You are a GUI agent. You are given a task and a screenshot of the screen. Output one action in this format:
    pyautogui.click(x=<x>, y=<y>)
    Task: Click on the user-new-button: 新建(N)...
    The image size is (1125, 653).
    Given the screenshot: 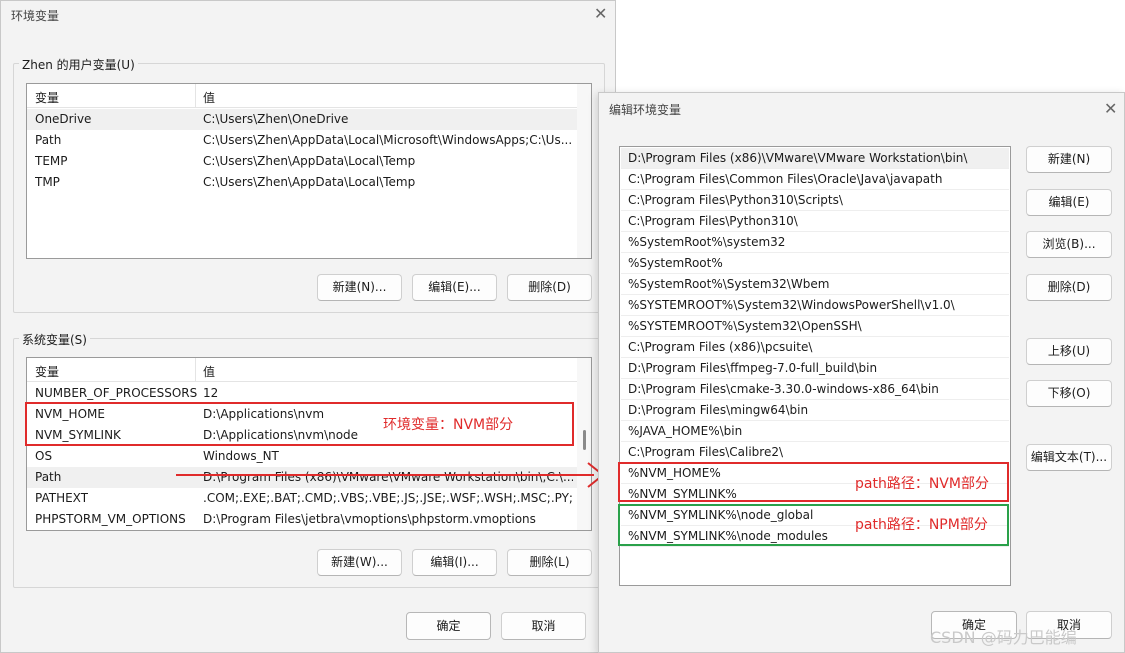 What is the action you would take?
    pyautogui.click(x=359, y=287)
    